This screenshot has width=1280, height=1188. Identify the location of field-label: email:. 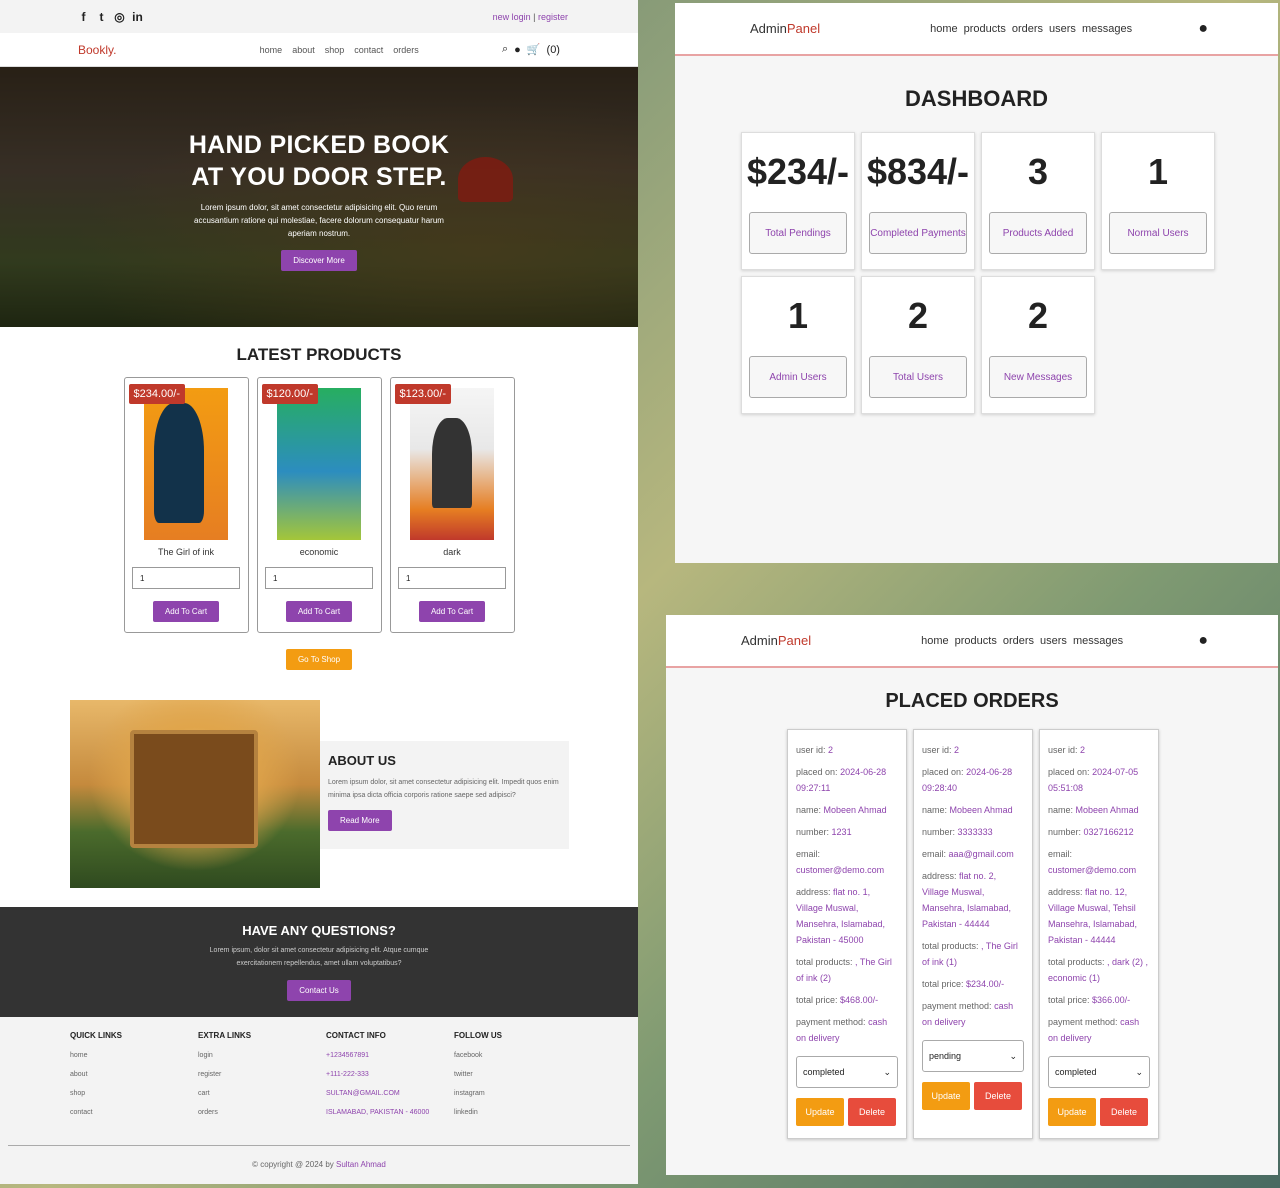
(1060, 854).